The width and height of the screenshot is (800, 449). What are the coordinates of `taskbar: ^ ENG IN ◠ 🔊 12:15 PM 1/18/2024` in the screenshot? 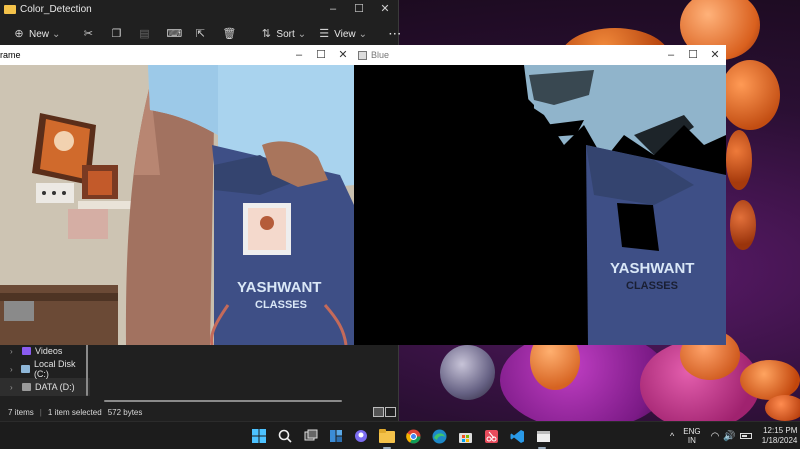 It's located at (400, 435).